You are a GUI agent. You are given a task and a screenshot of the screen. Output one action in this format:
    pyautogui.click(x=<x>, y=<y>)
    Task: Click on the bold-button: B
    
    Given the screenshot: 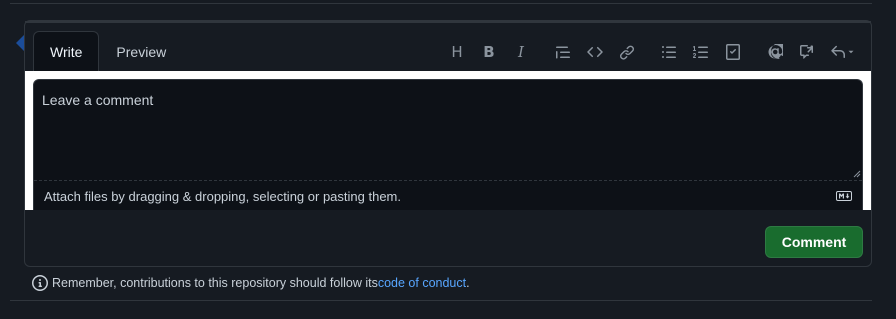 What is the action you would take?
    pyautogui.click(x=489, y=52)
    